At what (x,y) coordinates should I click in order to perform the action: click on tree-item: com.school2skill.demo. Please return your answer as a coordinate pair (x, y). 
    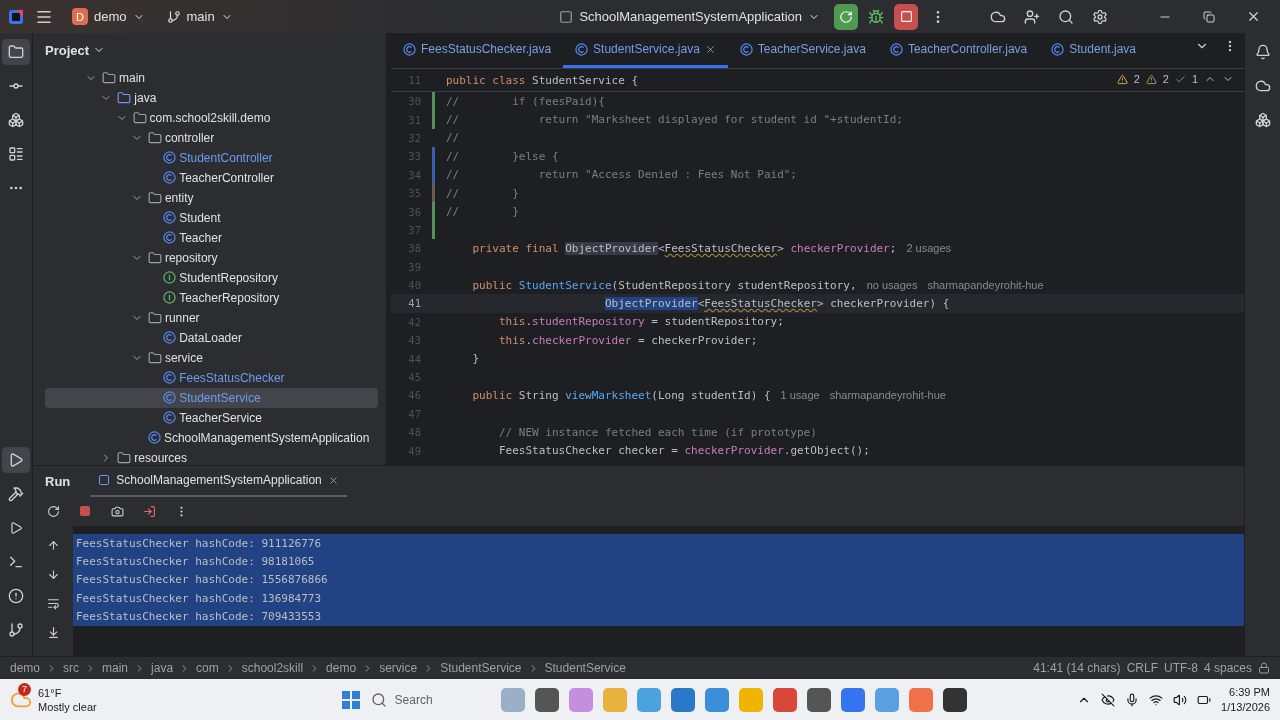
    Looking at the image, I should click on (211, 117).